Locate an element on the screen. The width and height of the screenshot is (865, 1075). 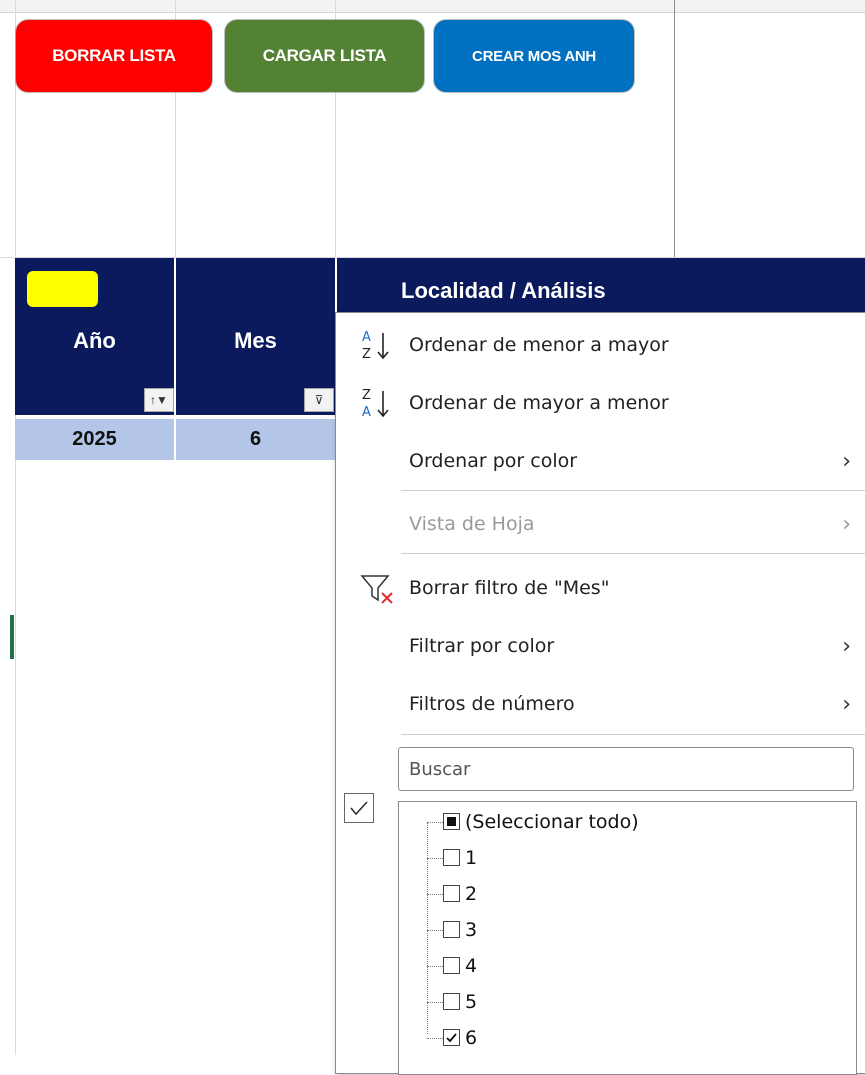
menu-label: Vista de Hoja is located at coordinates (472, 524).